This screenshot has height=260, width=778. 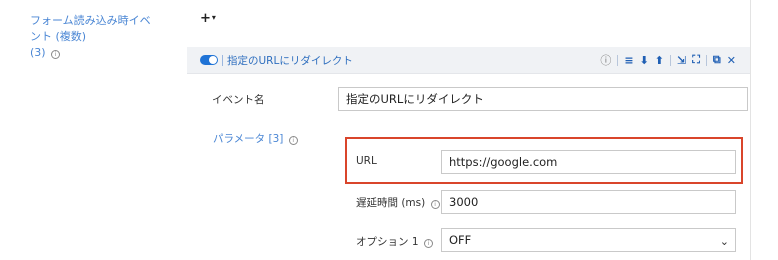 What do you see at coordinates (605, 60) in the screenshot?
I see `info-icon: ⓘ` at bounding box center [605, 60].